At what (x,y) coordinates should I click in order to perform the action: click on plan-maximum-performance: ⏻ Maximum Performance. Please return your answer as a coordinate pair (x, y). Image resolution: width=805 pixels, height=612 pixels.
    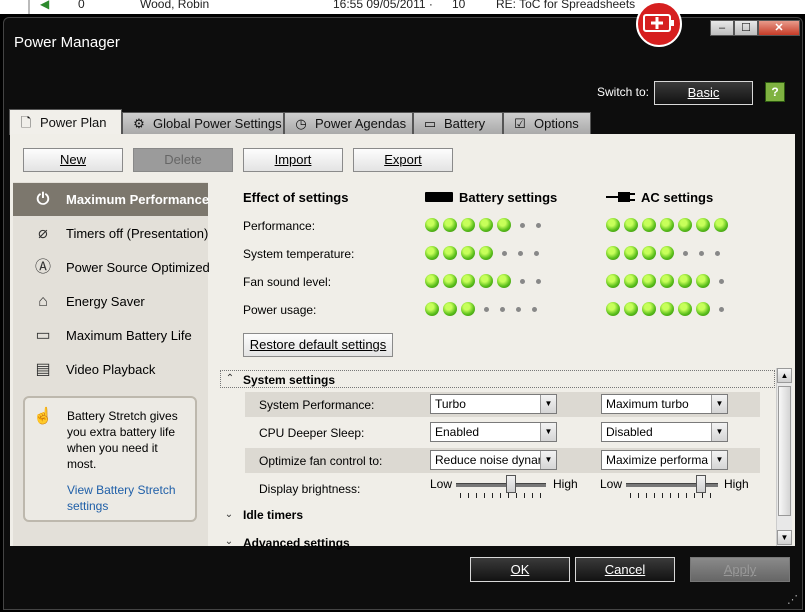
    Looking at the image, I should click on (111, 199).